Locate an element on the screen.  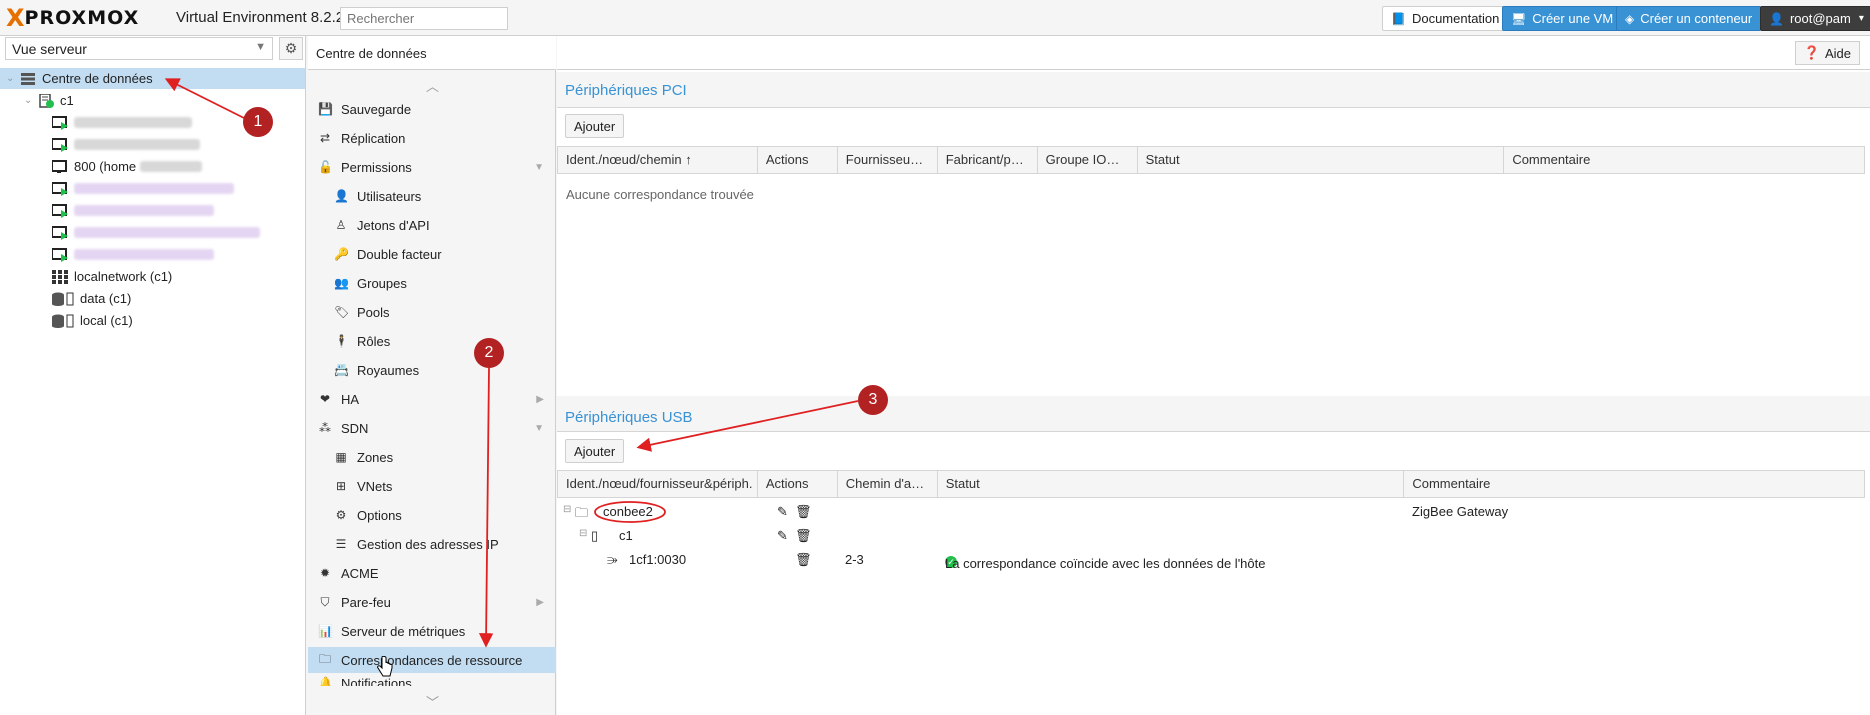
cube-icon: ◈ is located at coordinates (1630, 18).